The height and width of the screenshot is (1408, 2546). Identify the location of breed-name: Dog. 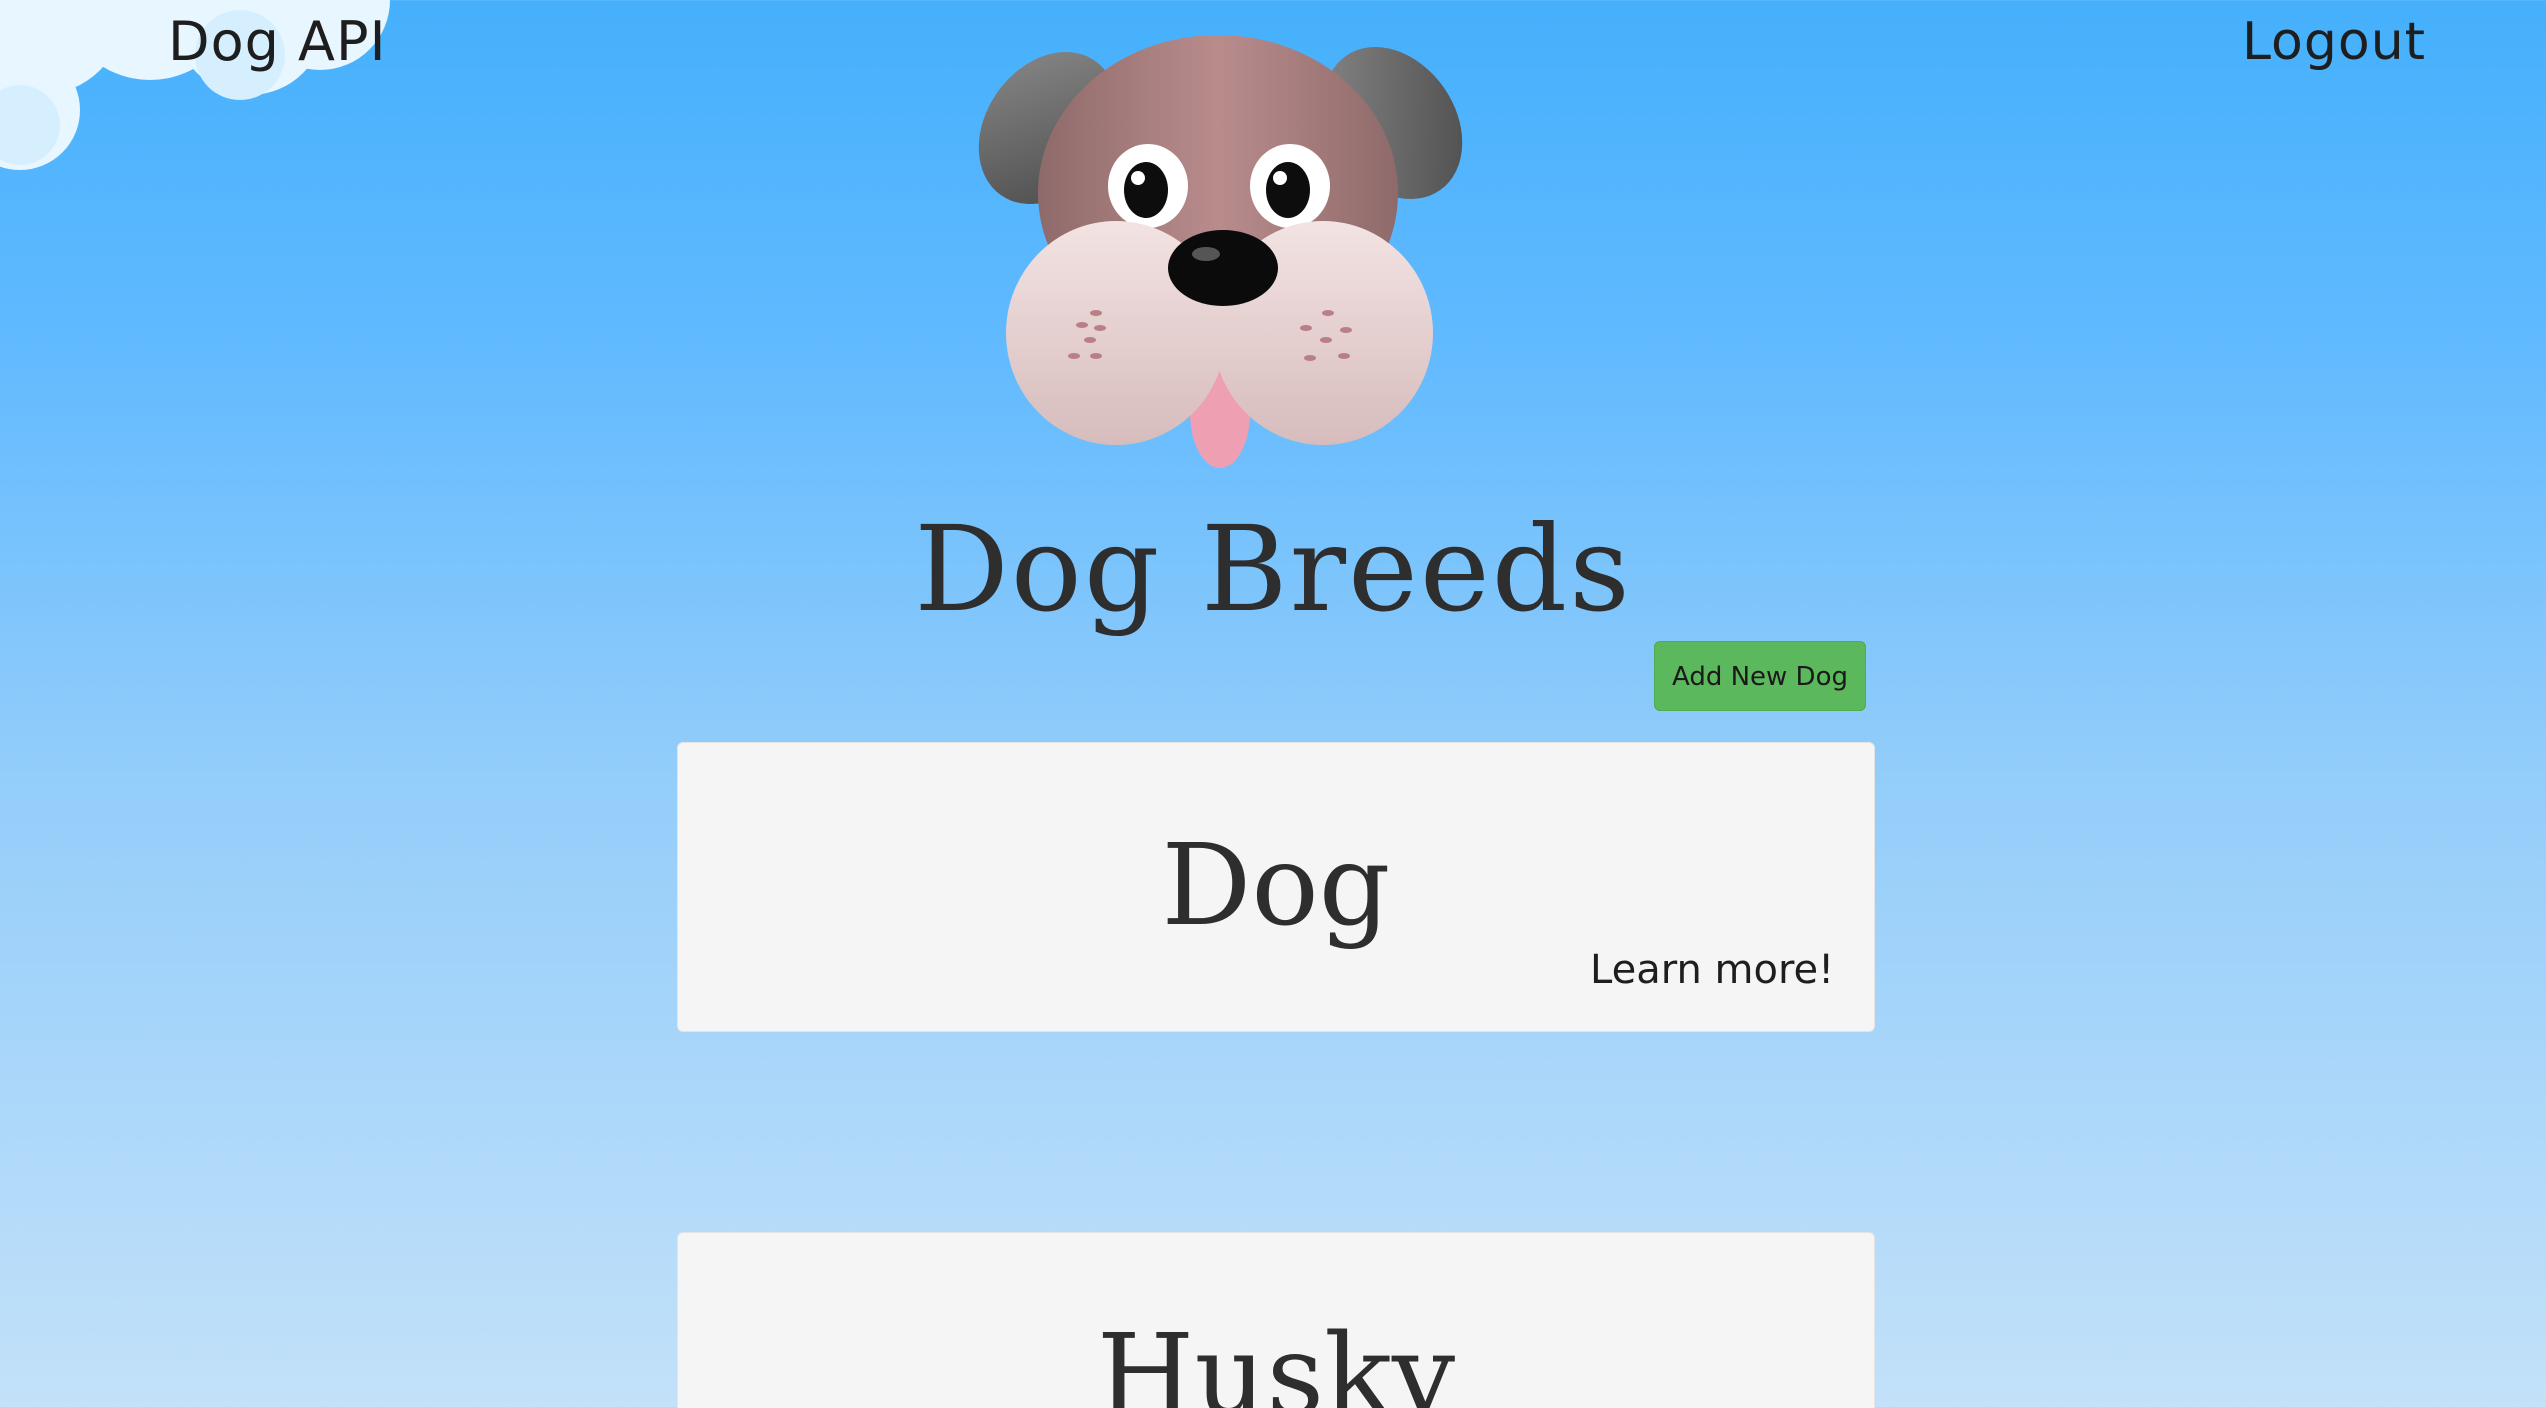
(1276, 886).